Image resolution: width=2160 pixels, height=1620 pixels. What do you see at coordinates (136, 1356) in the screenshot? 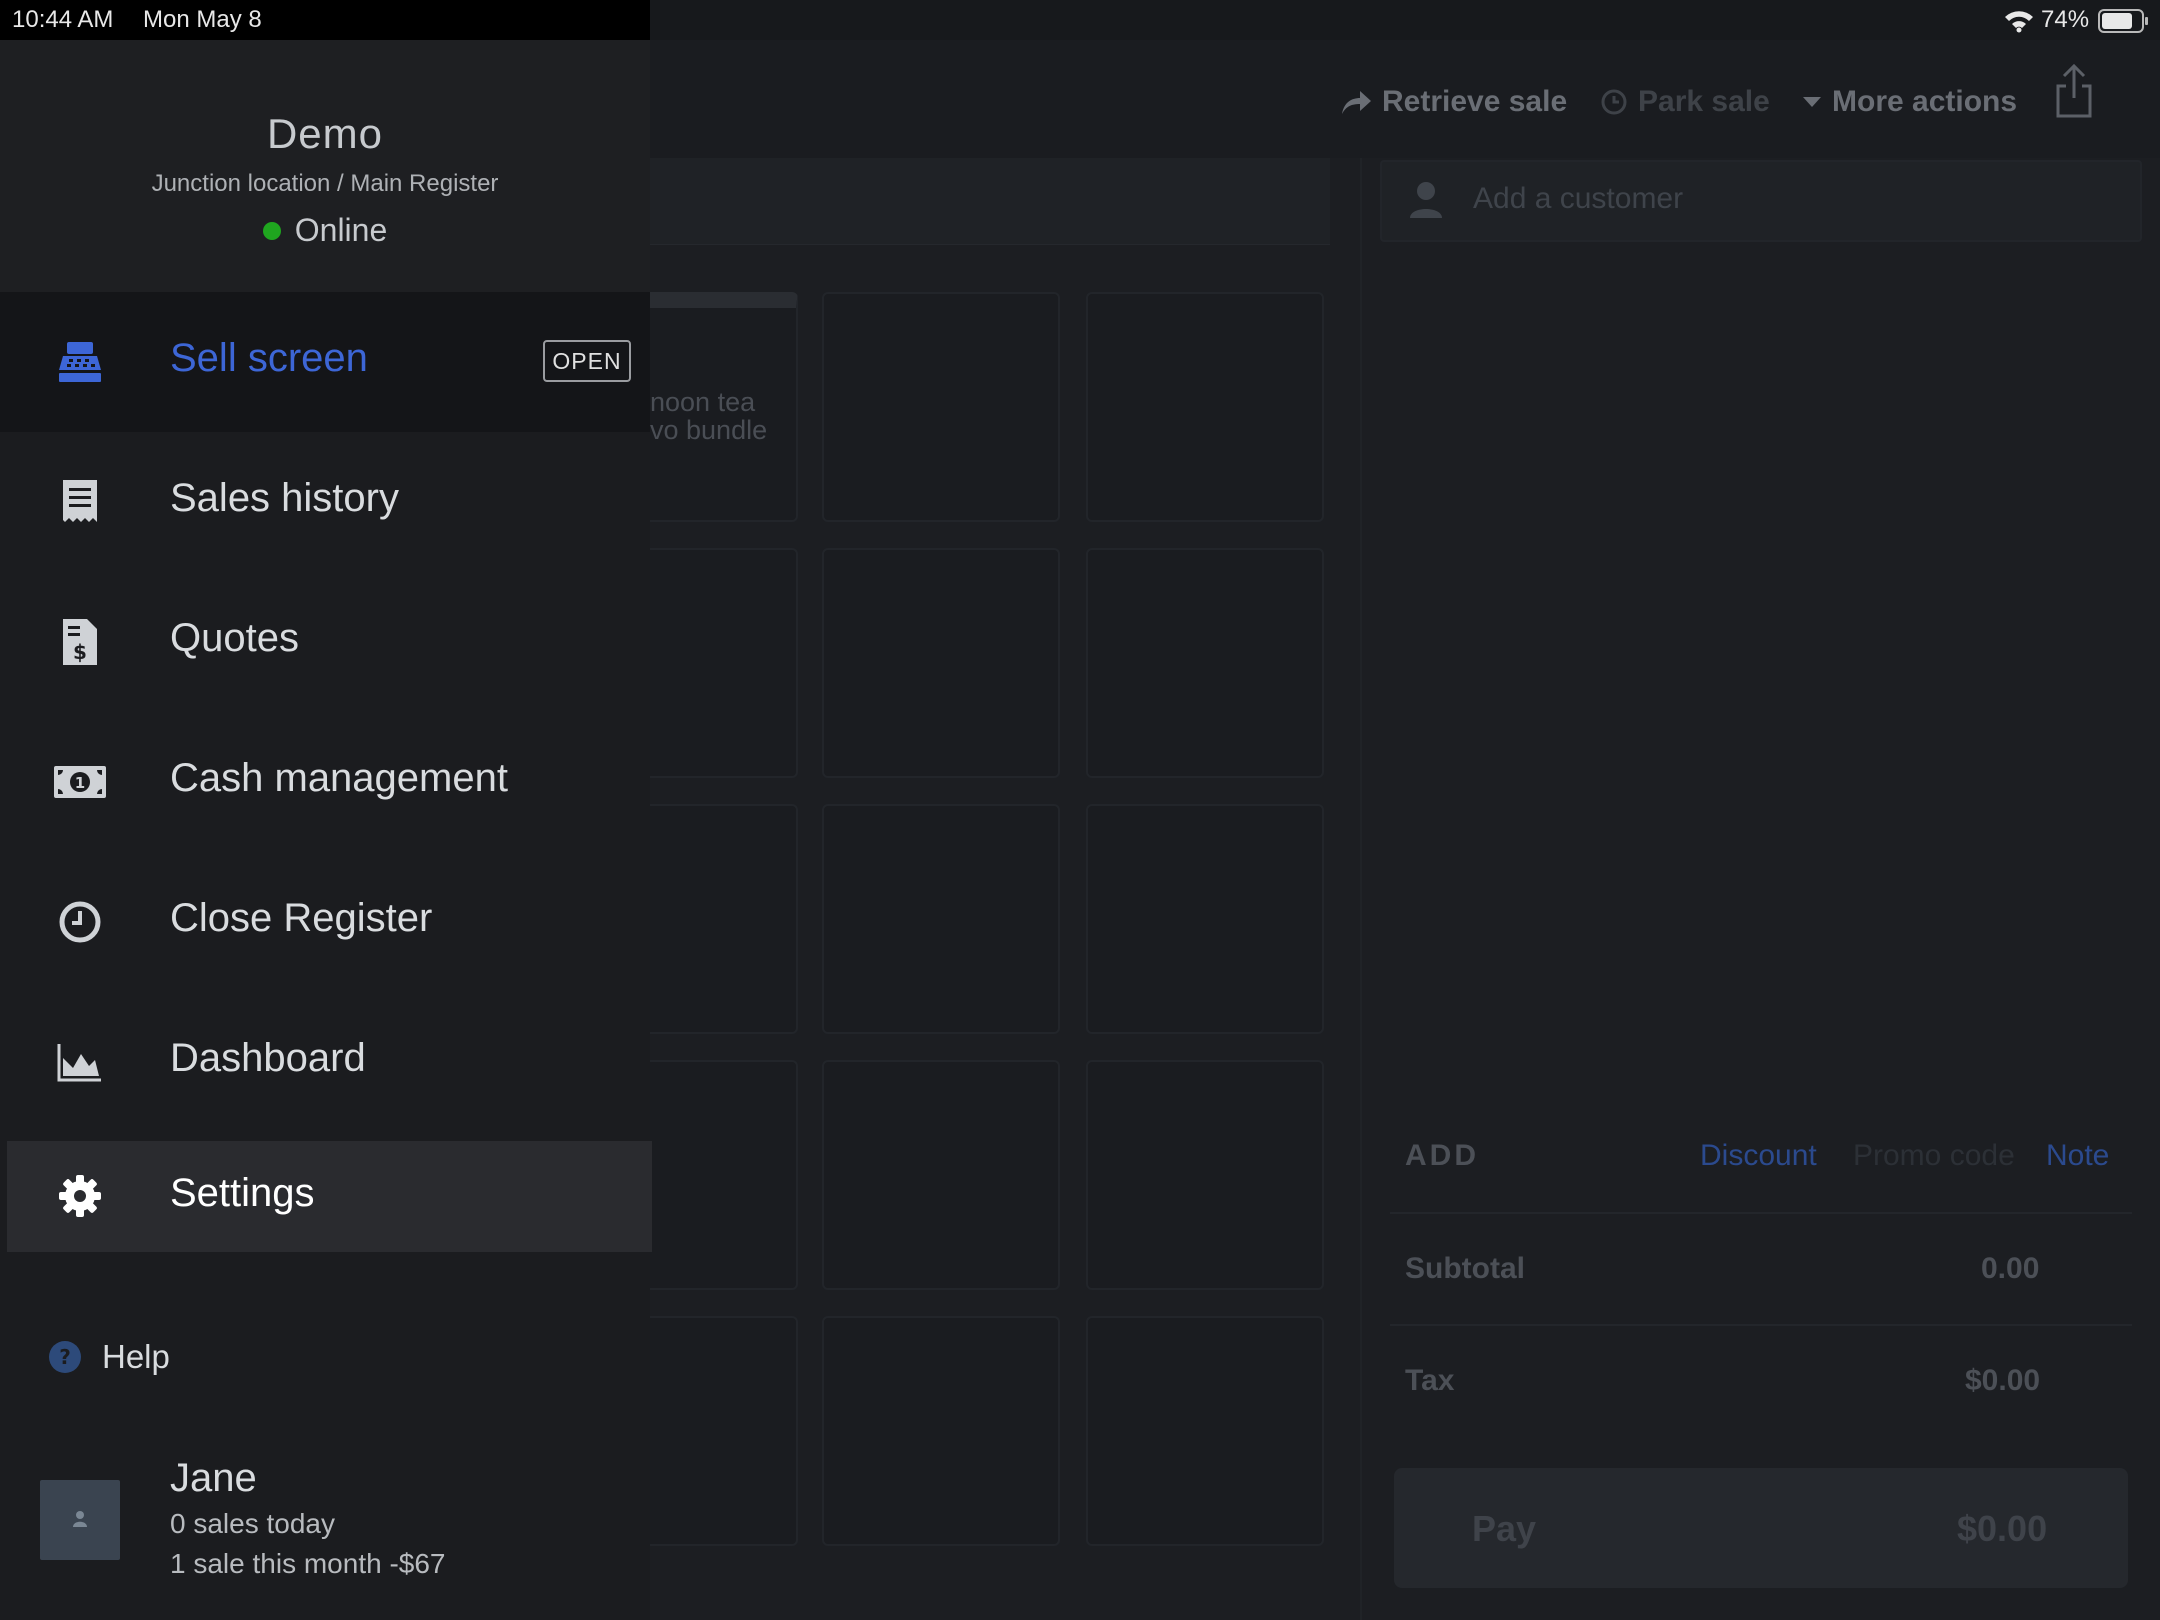
I see `help-label: Help` at bounding box center [136, 1356].